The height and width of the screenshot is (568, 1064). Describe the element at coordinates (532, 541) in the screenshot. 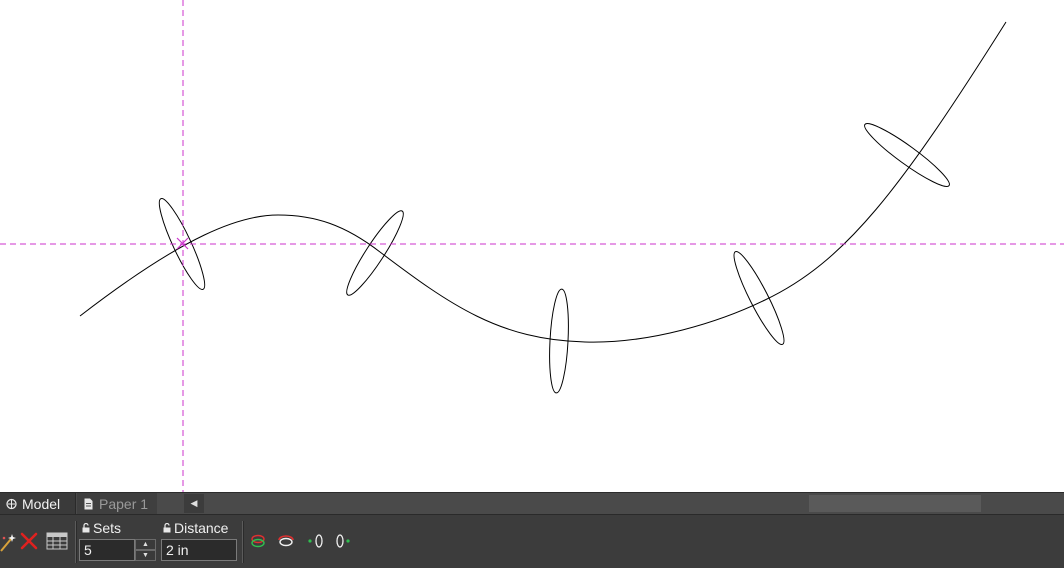

I see `tool-options-bar: Sets ▲ ▼ Distance` at that location.